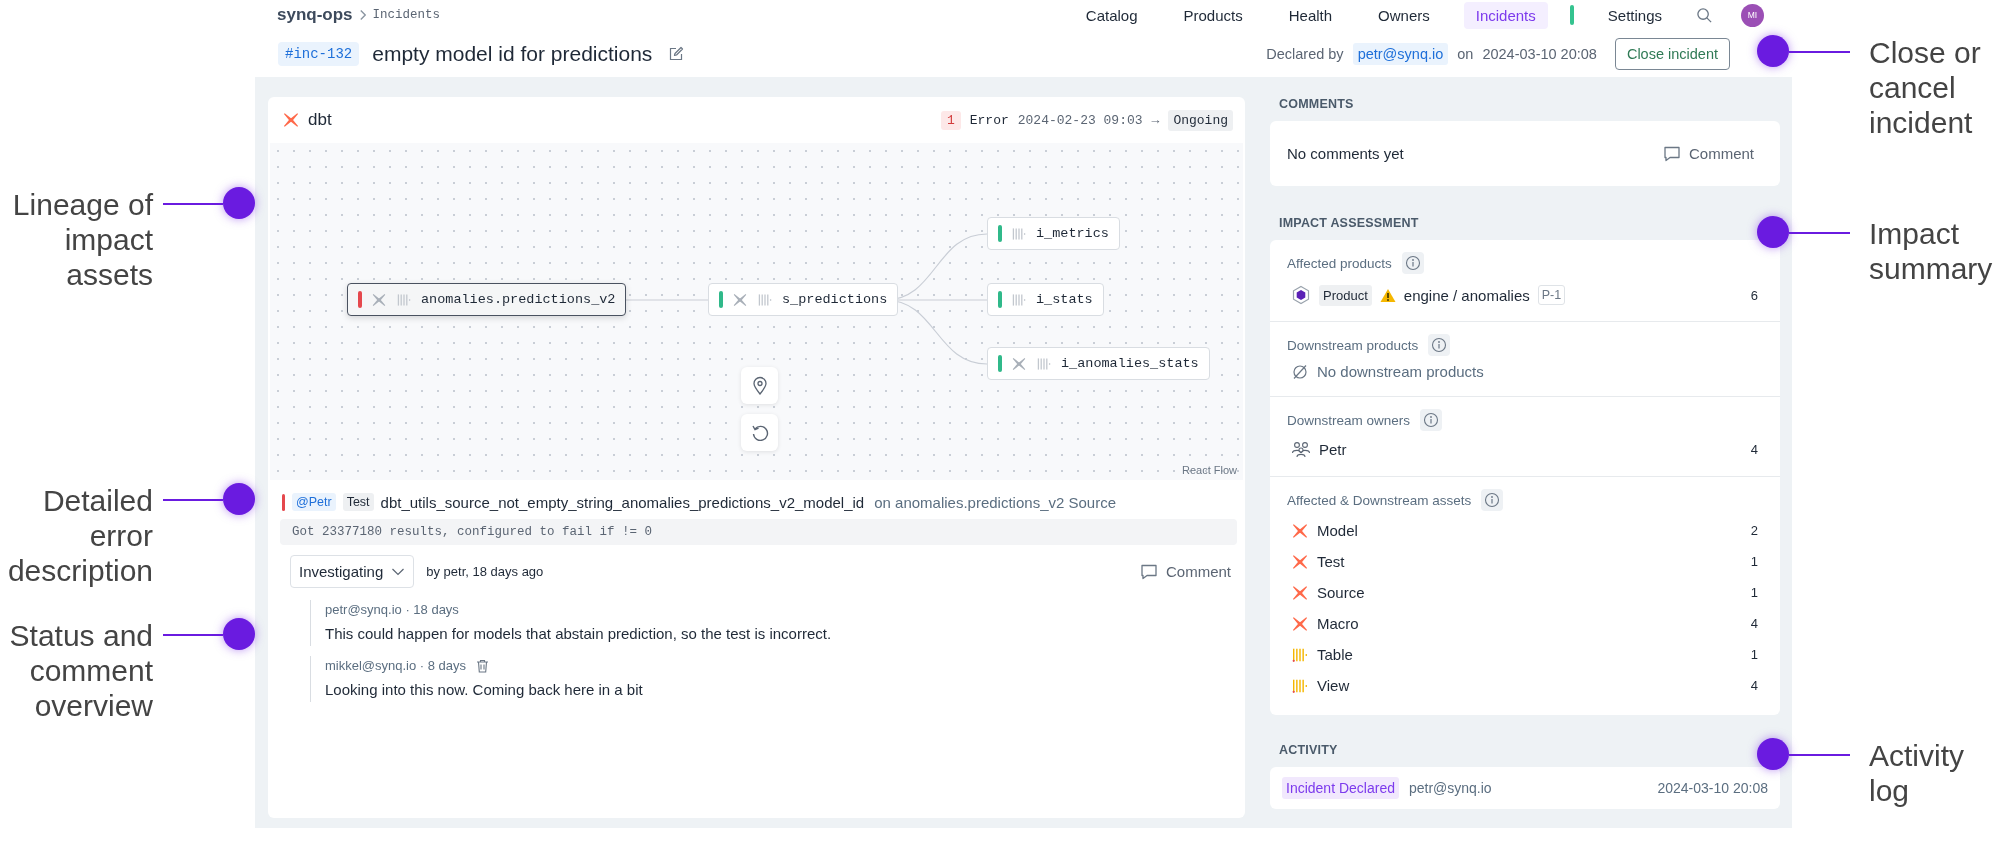 The width and height of the screenshot is (2000, 848). Describe the element at coordinates (1345, 295) in the screenshot. I see `product-tag: Product` at that location.